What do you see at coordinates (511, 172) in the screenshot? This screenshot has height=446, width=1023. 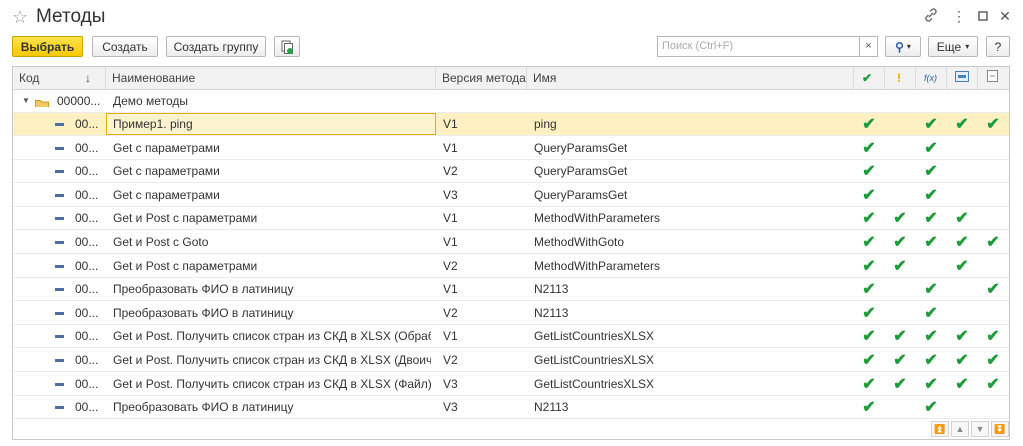 I see `table-row: 00... Get с параметрами V2 QueryParamsGet ✔ ✔` at bounding box center [511, 172].